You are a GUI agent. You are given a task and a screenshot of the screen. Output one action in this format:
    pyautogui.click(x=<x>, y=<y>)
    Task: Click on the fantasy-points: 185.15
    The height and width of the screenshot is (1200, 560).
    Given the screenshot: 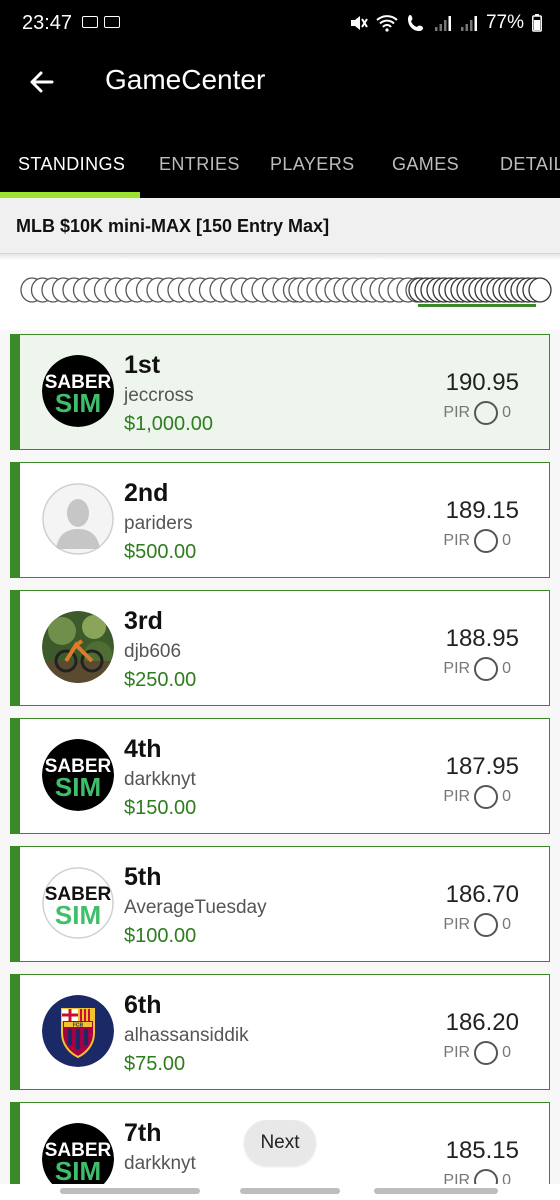 What is the action you would take?
    pyautogui.click(x=482, y=1150)
    